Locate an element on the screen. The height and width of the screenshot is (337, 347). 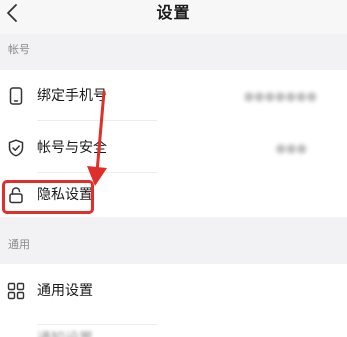
account-security-value: ●●● is located at coordinates (291, 148).